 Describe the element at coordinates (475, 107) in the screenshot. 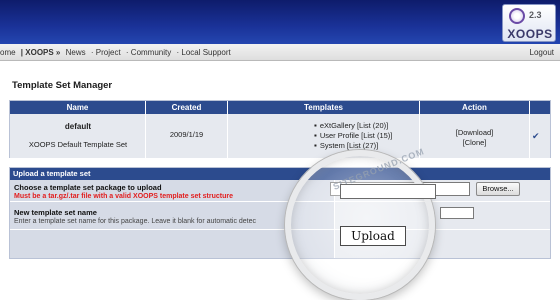

I see `col-header-action: Action` at that location.